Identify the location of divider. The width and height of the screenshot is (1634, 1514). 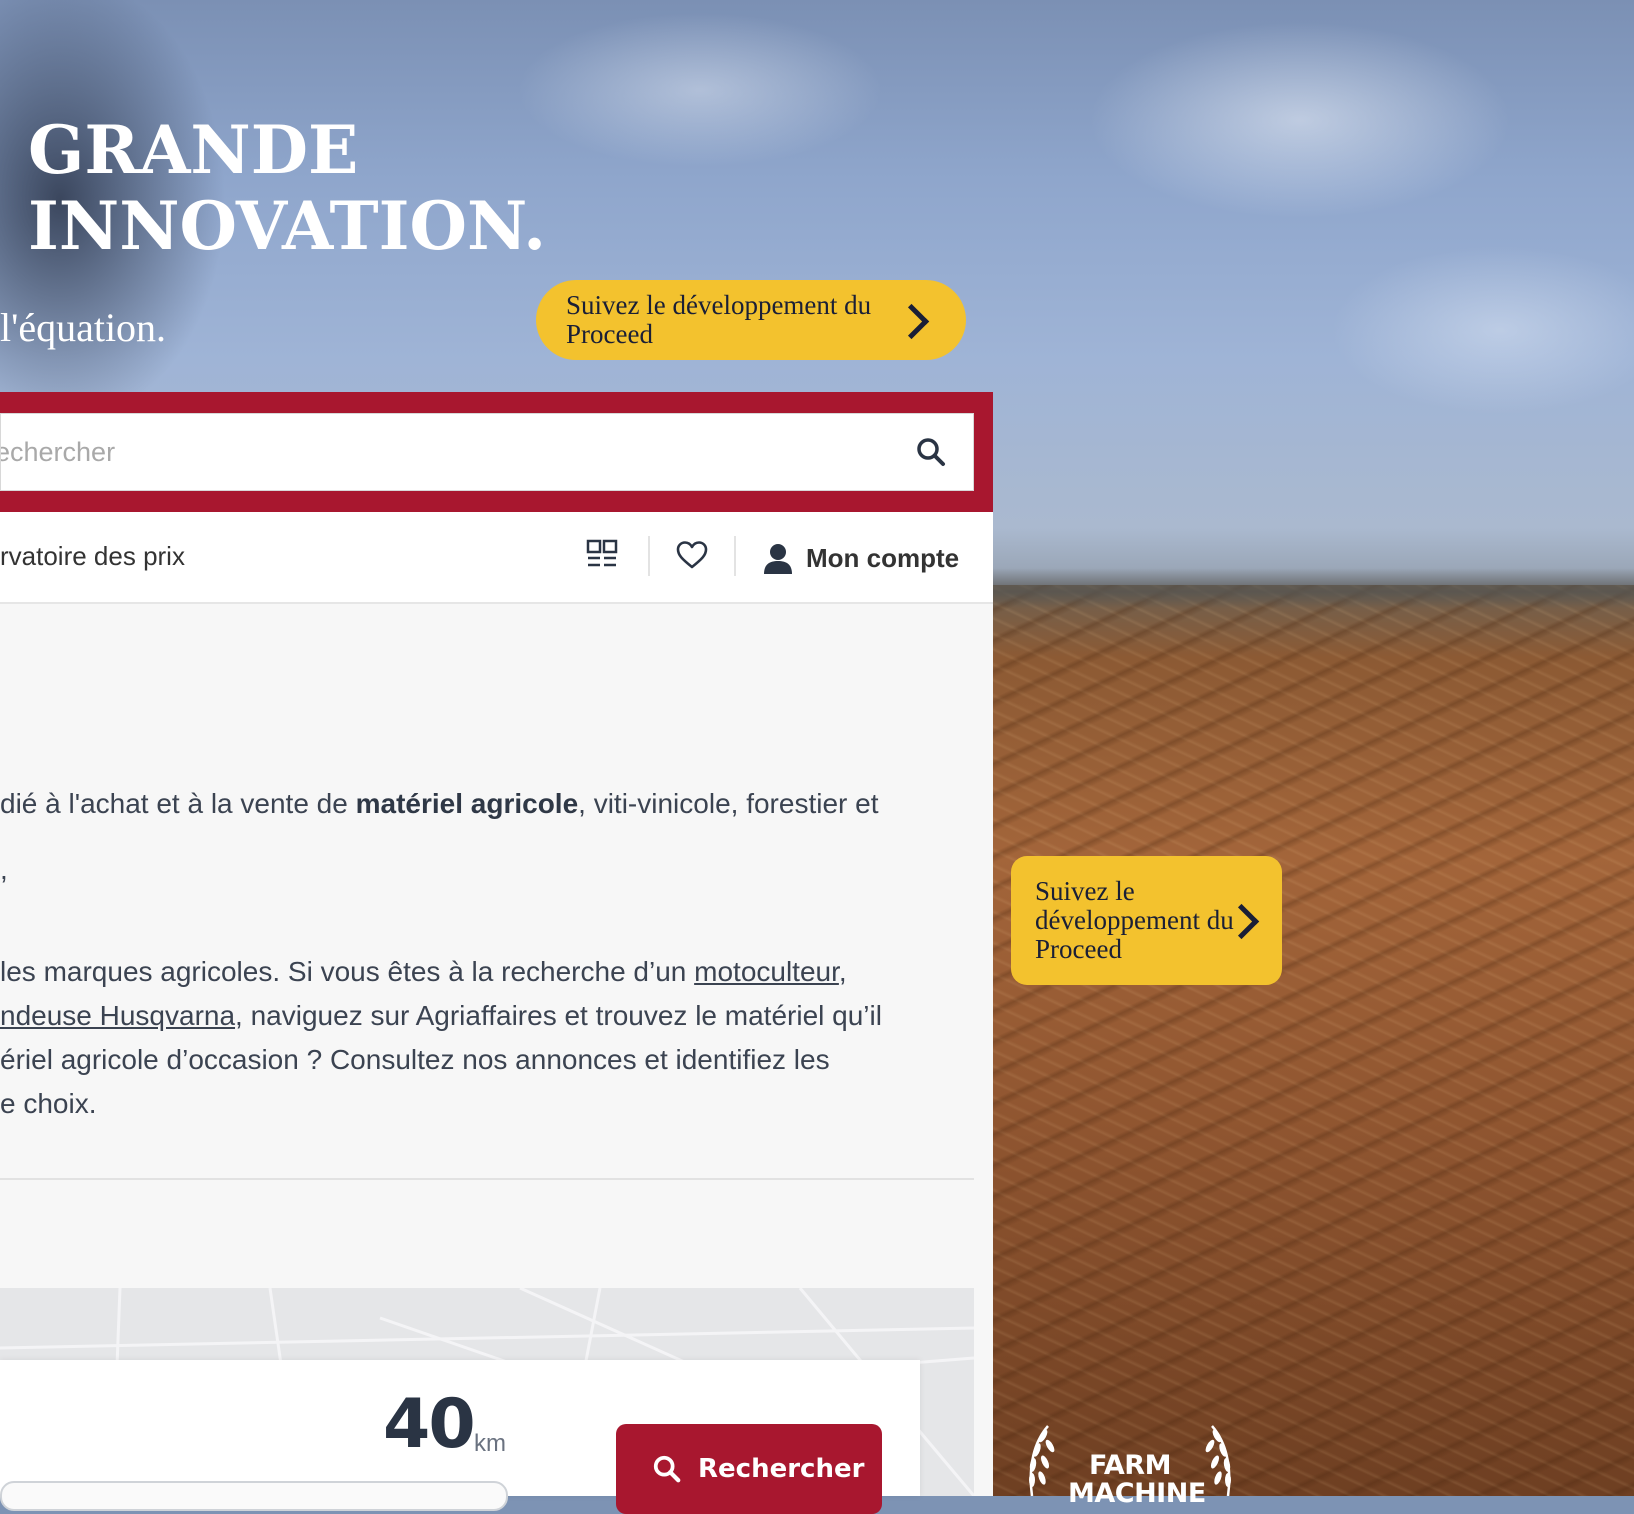
(487, 1179).